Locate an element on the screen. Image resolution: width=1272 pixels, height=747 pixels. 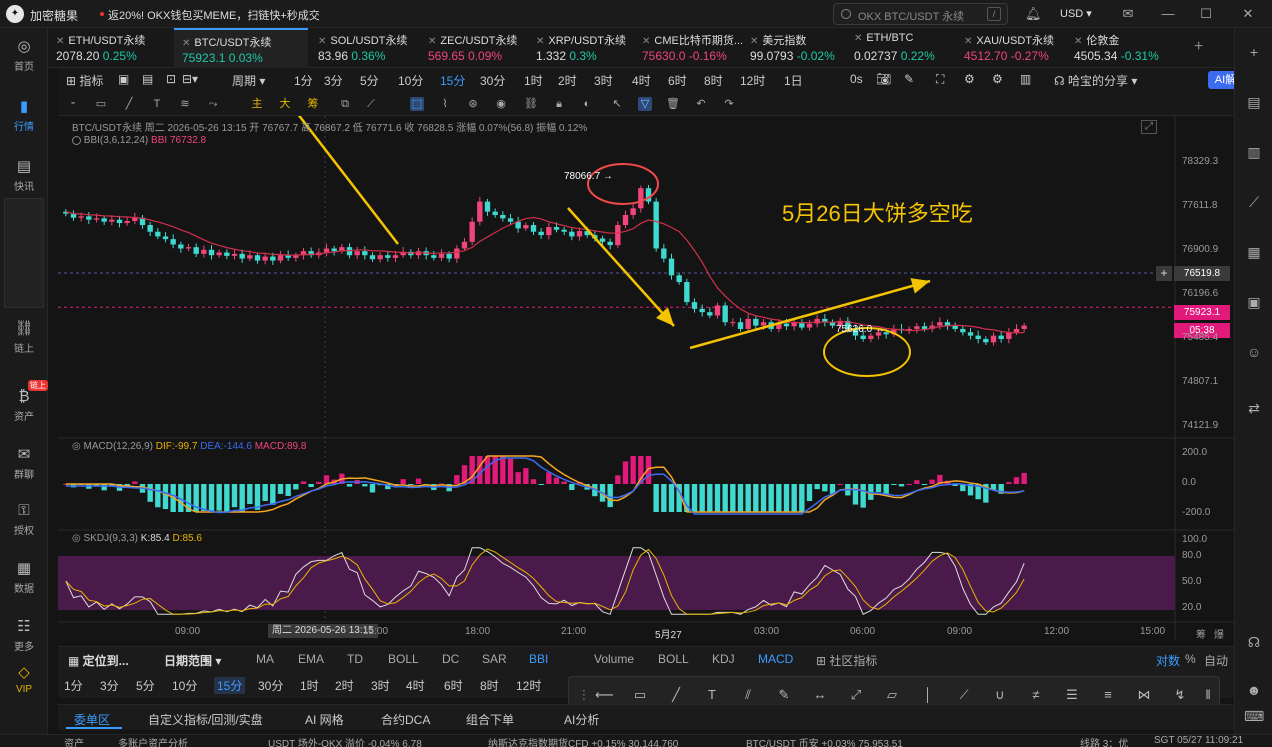
maximize-icon: ☐ is located at coordinates (1206, 14).